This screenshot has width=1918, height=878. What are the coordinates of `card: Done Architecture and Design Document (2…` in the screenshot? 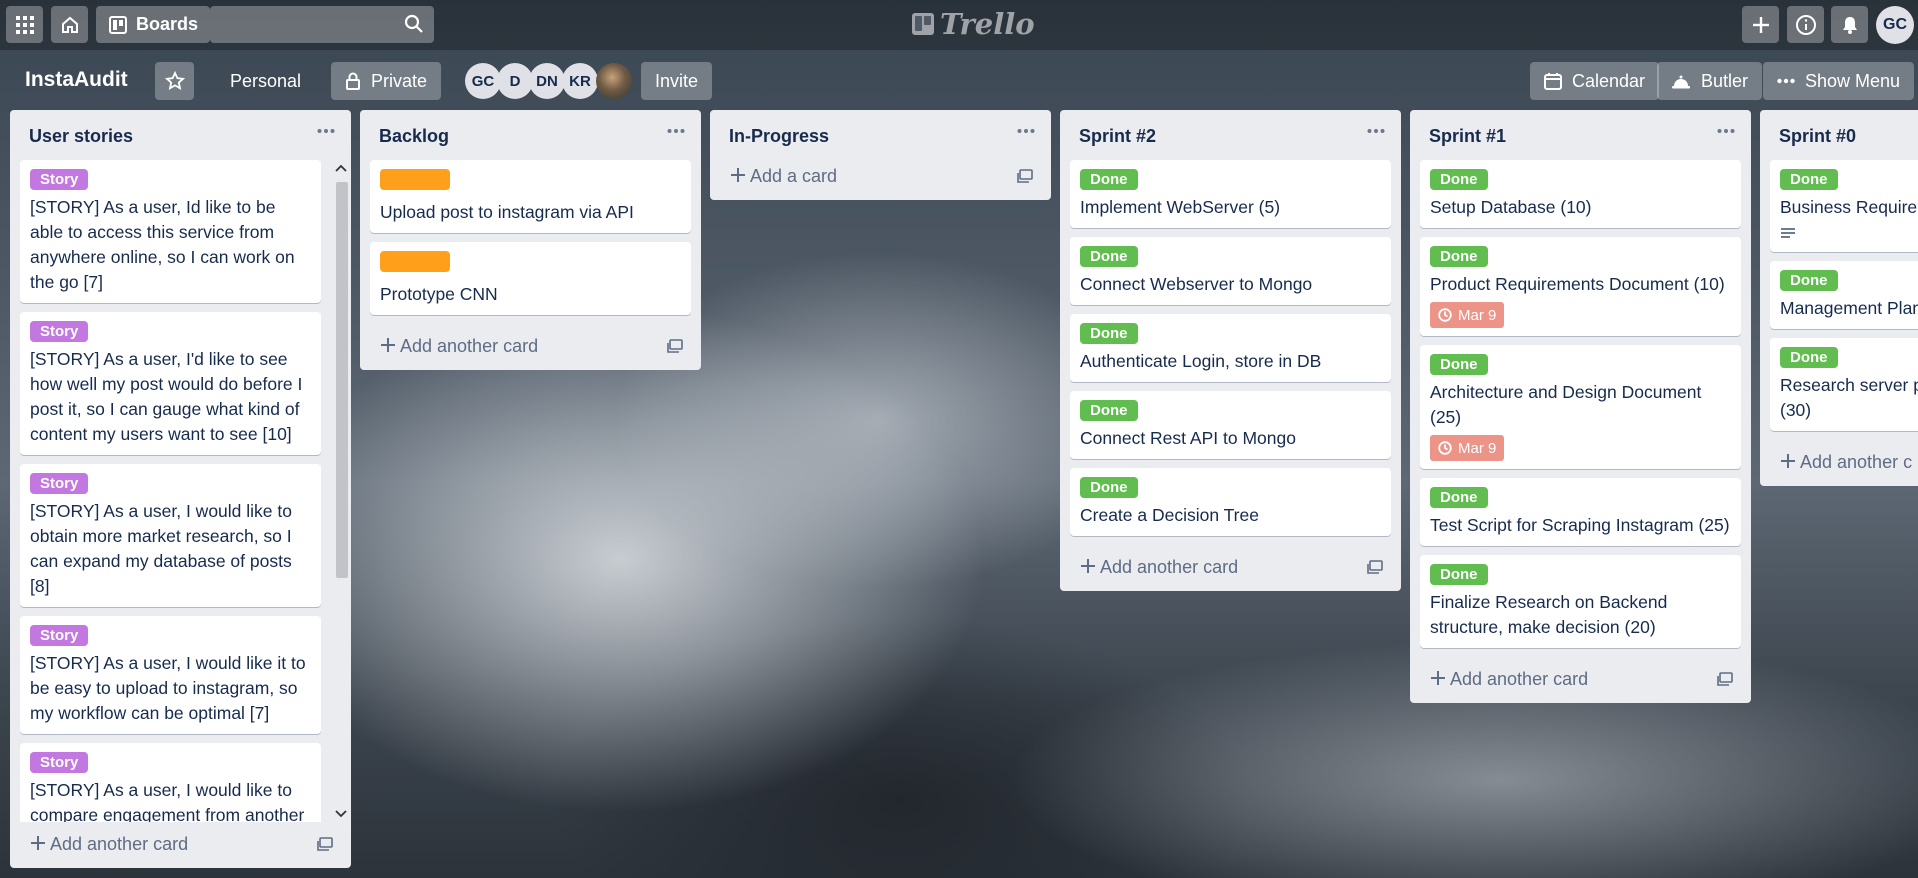 It's located at (1580, 407).